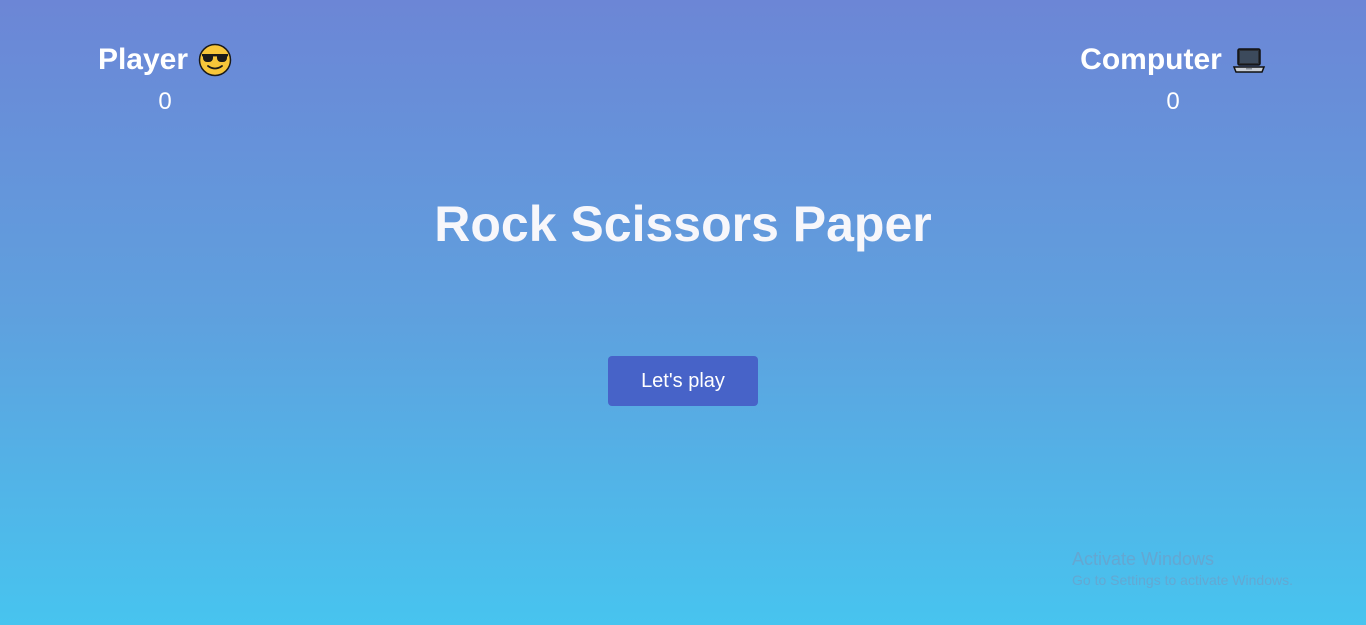 Image resolution: width=1366 pixels, height=625 pixels. I want to click on computer-label: Computer, so click(1151, 59).